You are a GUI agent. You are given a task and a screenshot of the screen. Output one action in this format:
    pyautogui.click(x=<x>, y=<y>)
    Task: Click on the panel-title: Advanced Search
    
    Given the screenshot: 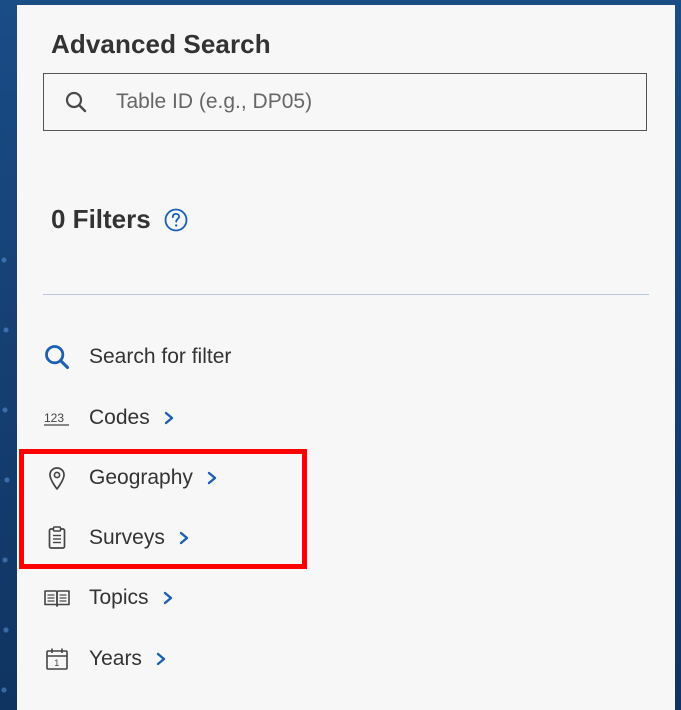 What is the action you would take?
    pyautogui.click(x=161, y=44)
    